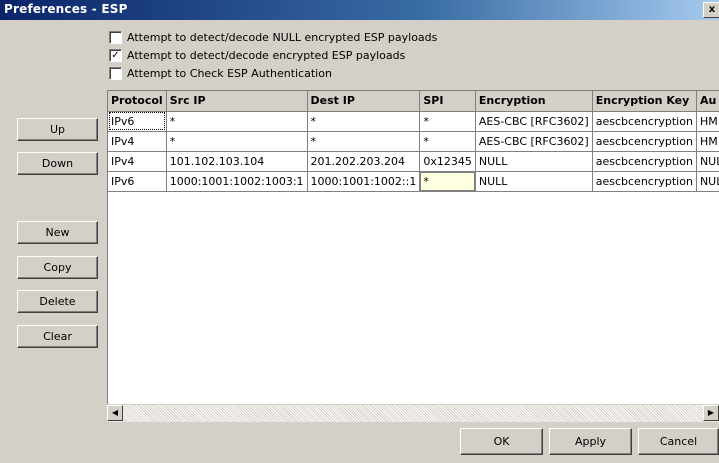 The image size is (719, 463). What do you see at coordinates (447, 101) in the screenshot?
I see `header-spi: SPI` at bounding box center [447, 101].